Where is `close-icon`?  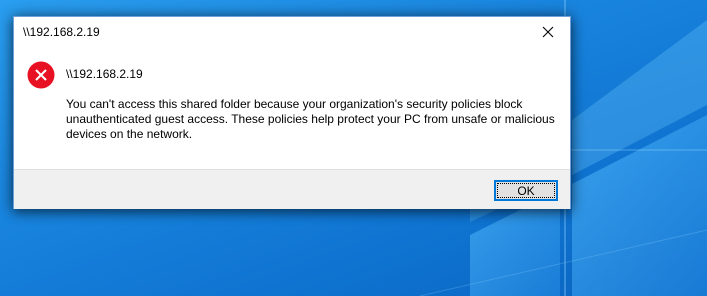
close-icon is located at coordinates (547, 32).